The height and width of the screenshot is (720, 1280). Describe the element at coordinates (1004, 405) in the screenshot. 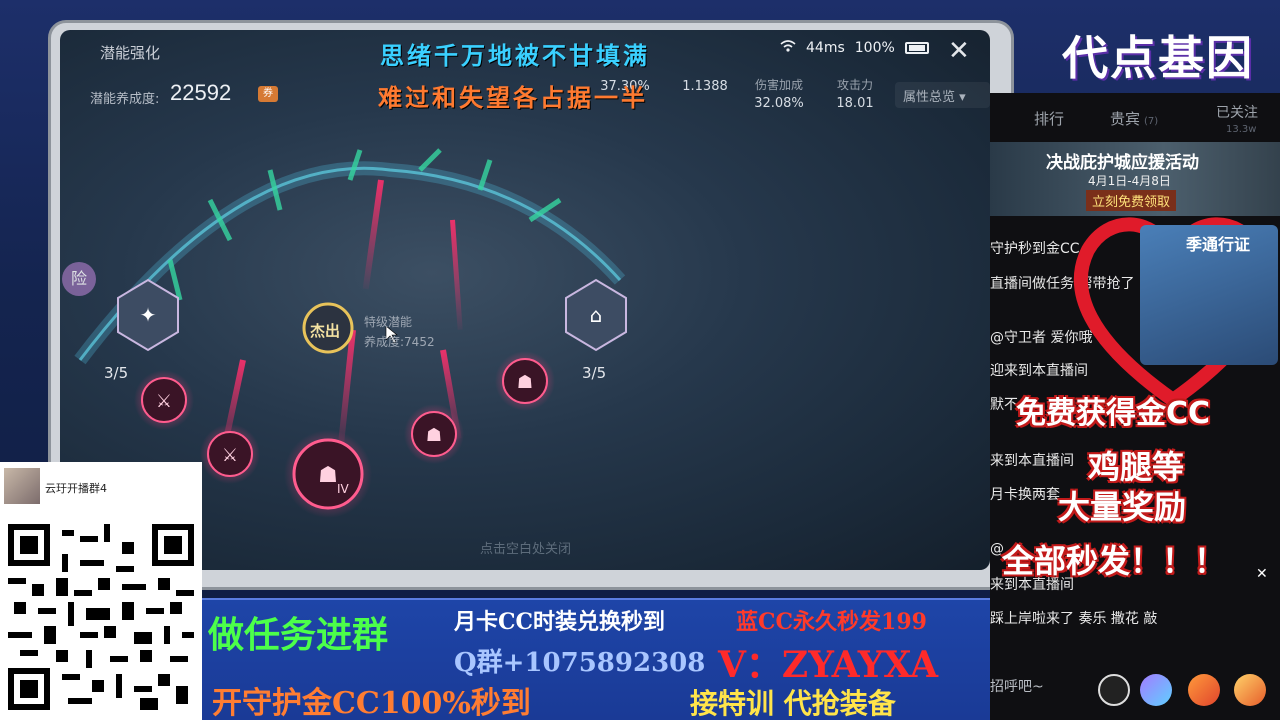

I see `chat-line: 默不` at that location.